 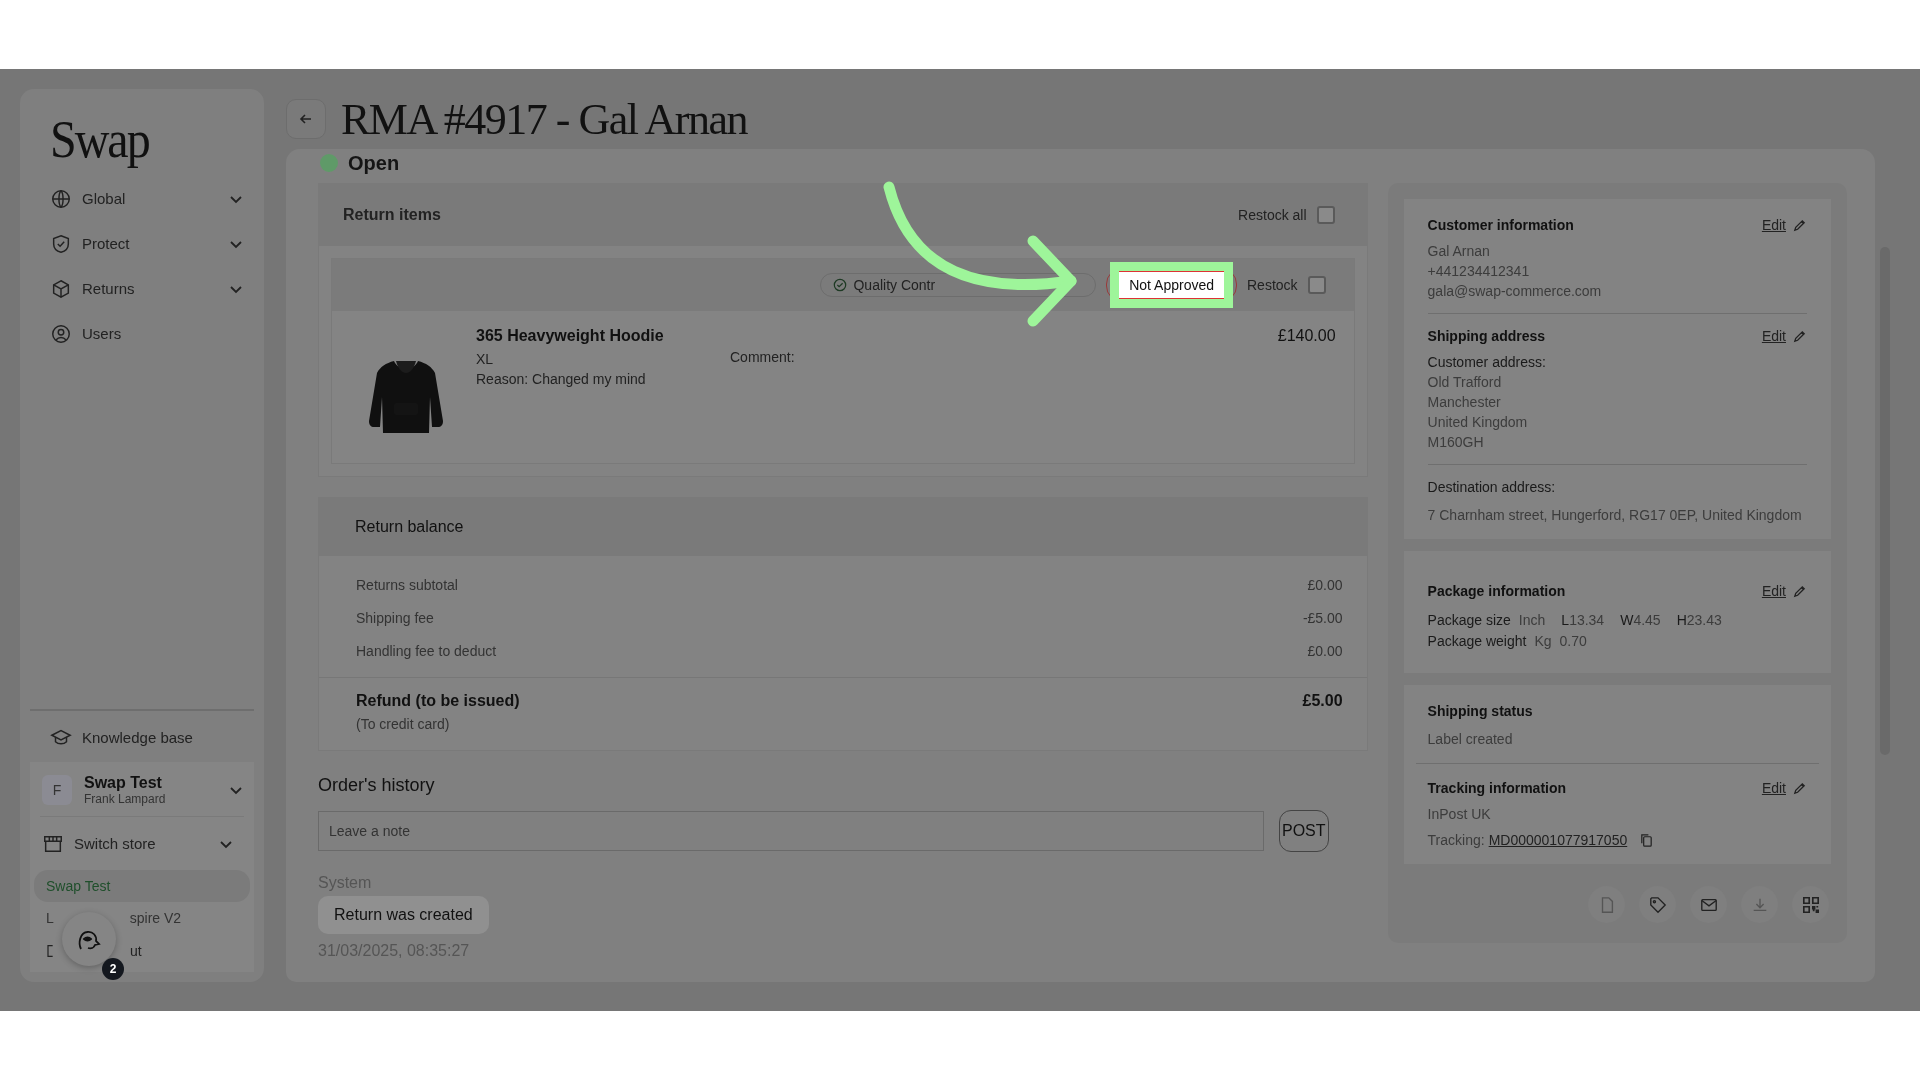 What do you see at coordinates (1480, 711) in the screenshot?
I see `section-title: Shipping status` at bounding box center [1480, 711].